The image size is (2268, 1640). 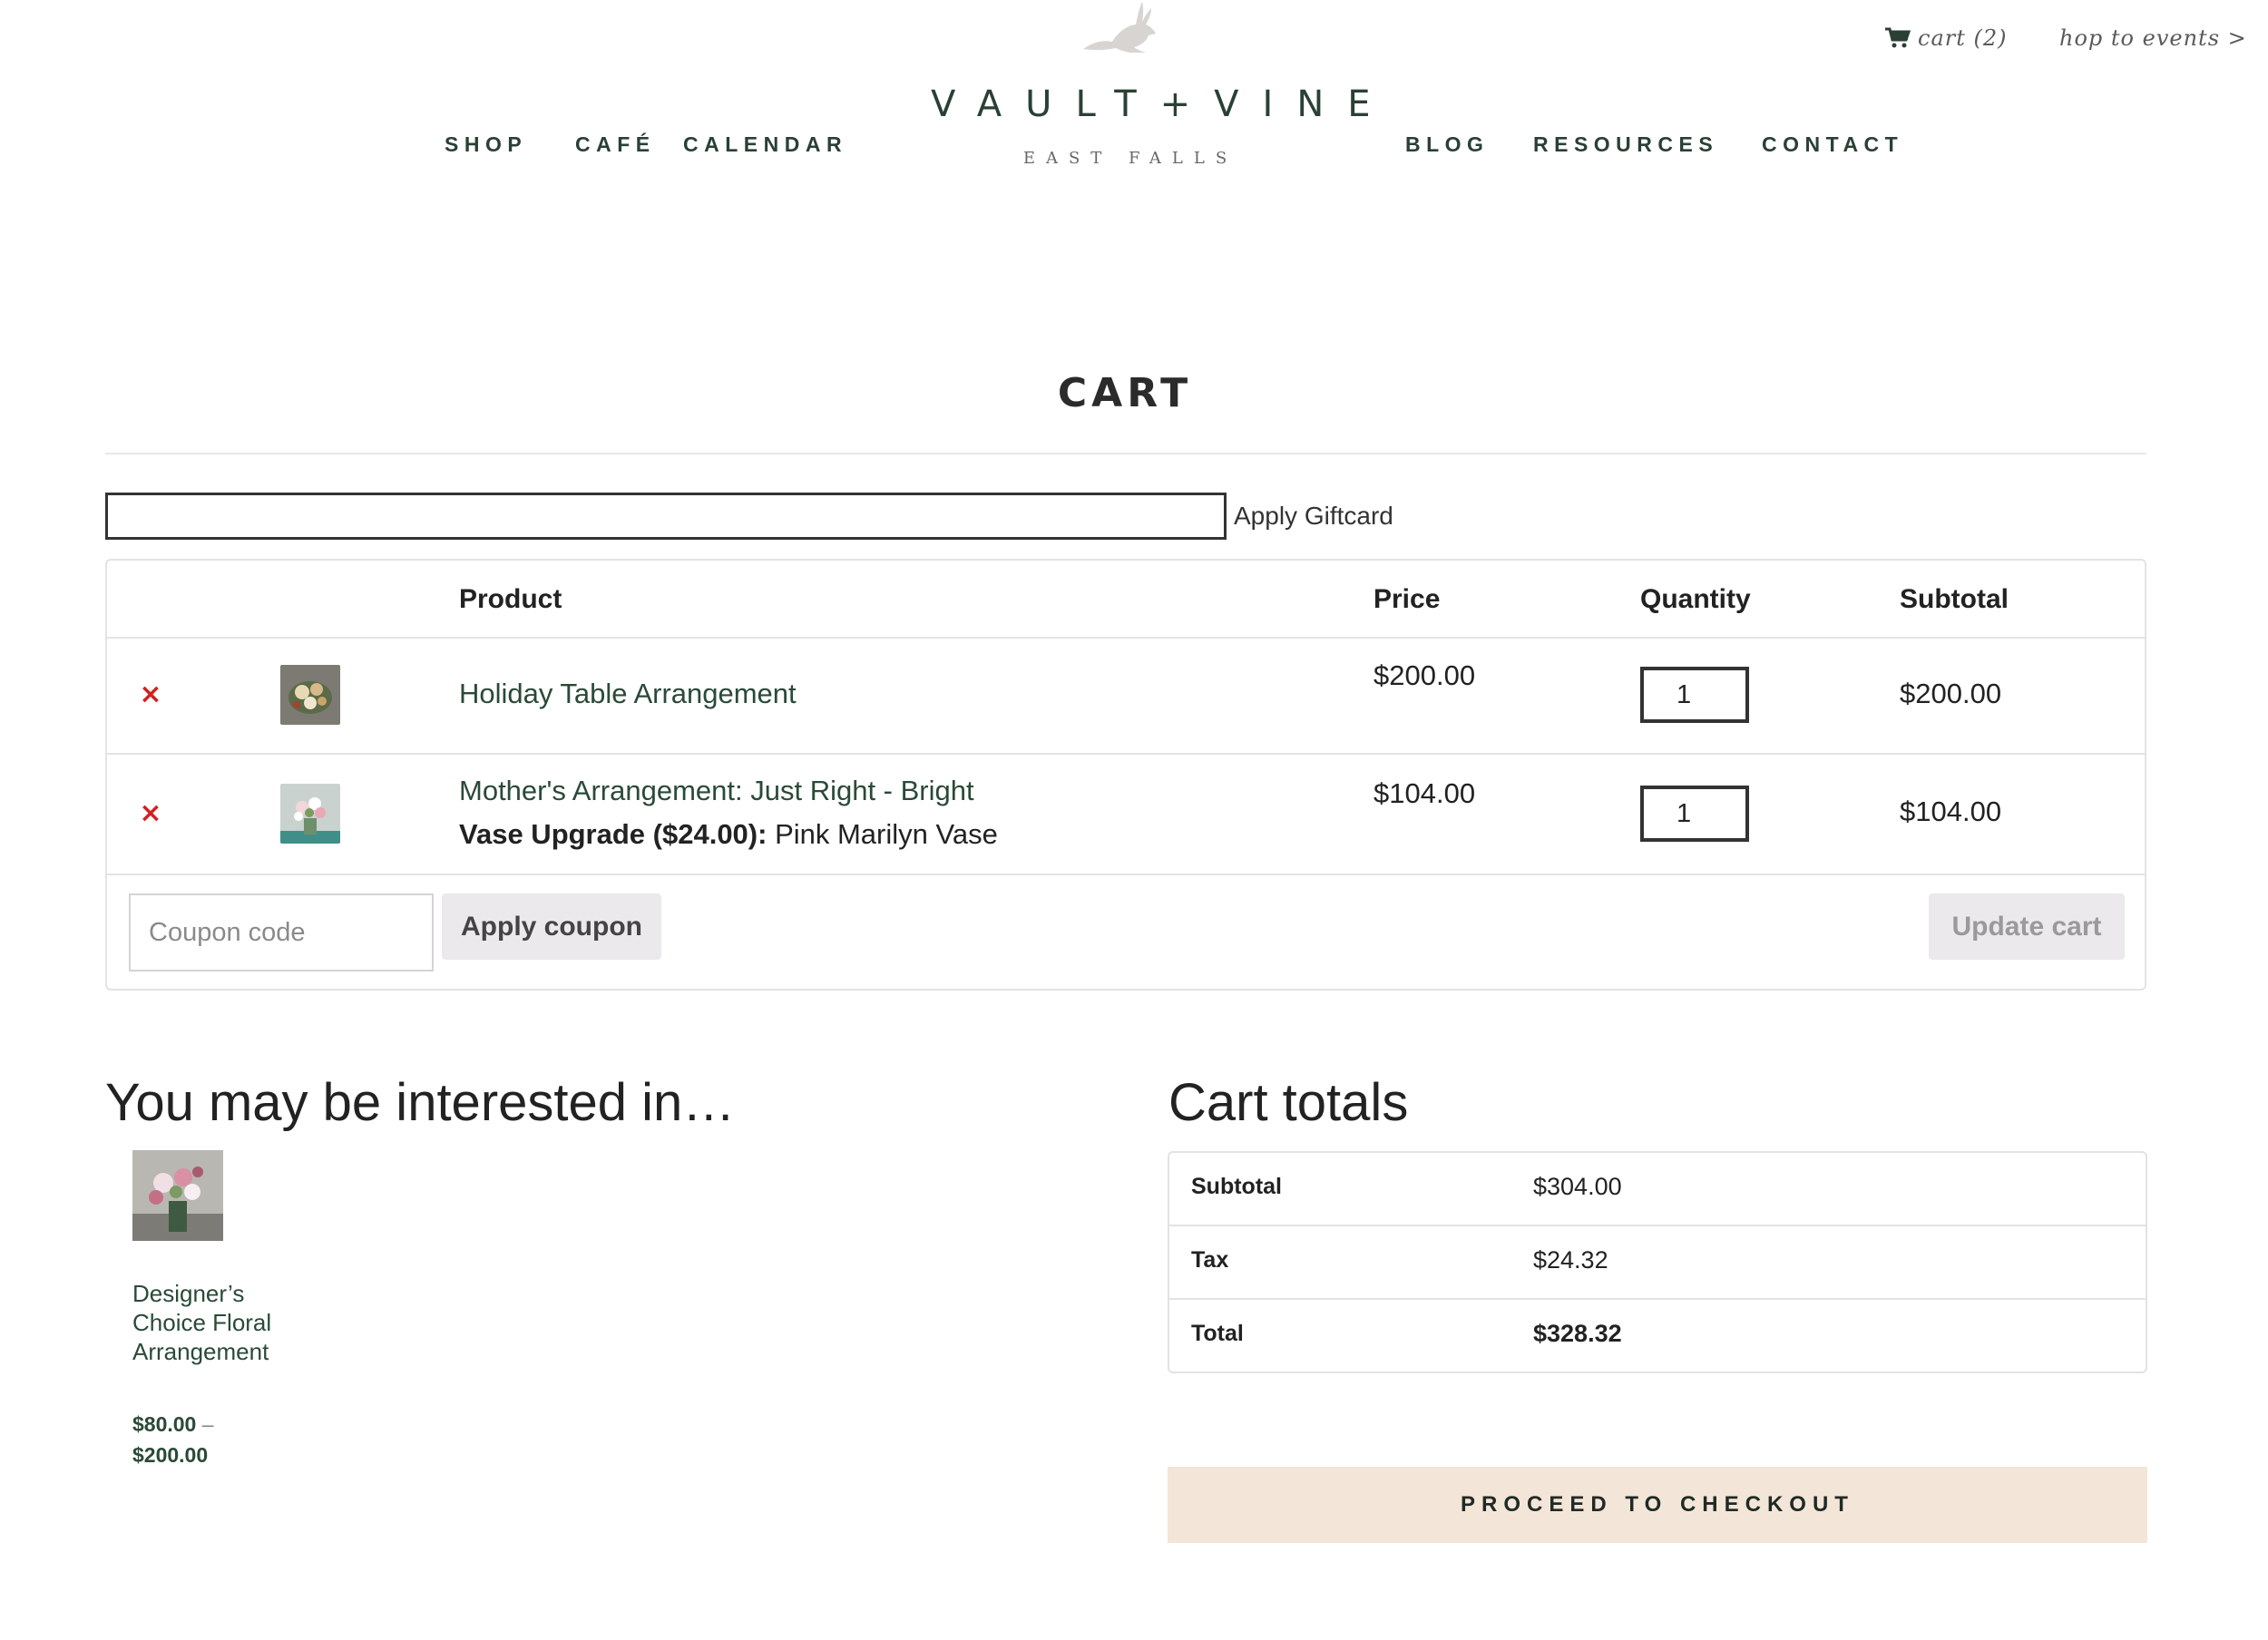 I want to click on price-high: $200.00, so click(x=171, y=1455).